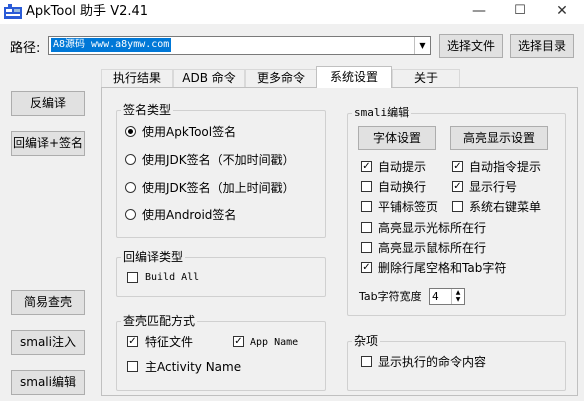  I want to click on window-title: ApkTool 助手 V2.41, so click(87, 11).